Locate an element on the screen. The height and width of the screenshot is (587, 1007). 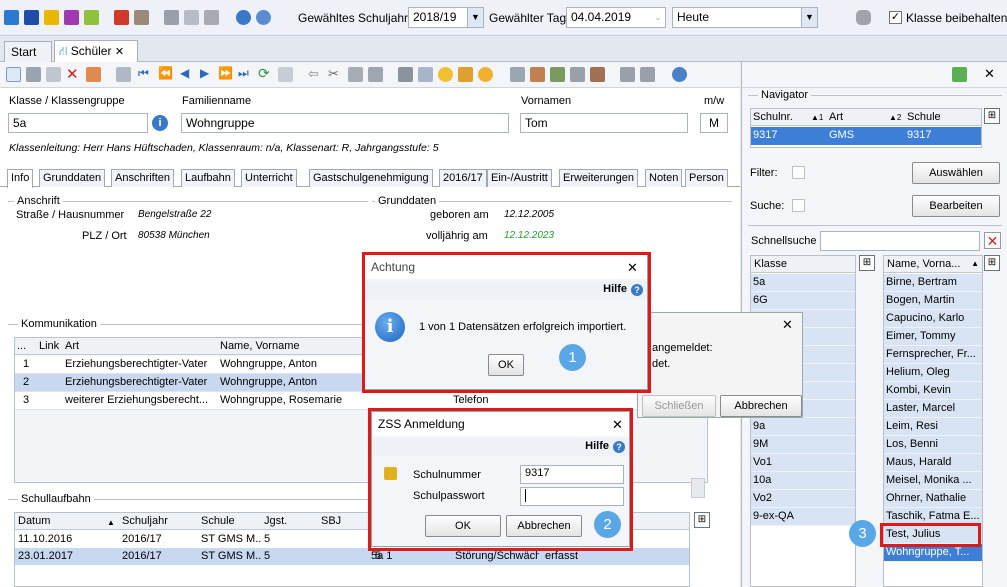
export-icon is located at coordinates (557, 74).